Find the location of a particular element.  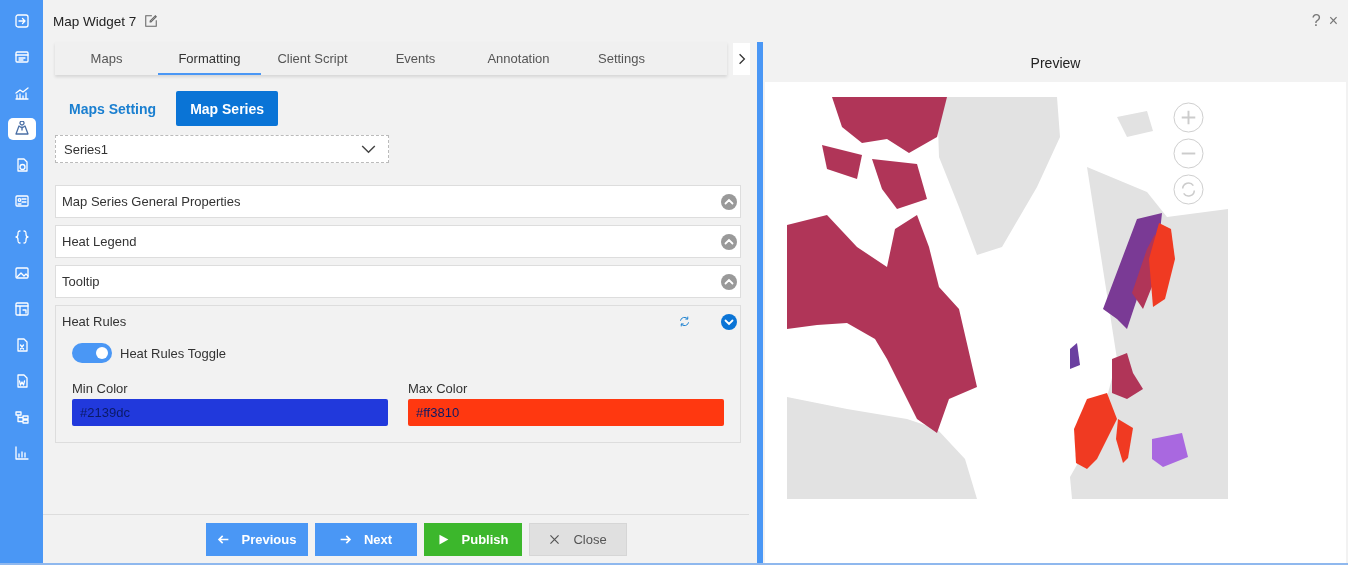

tree-icon is located at coordinates (21, 417).